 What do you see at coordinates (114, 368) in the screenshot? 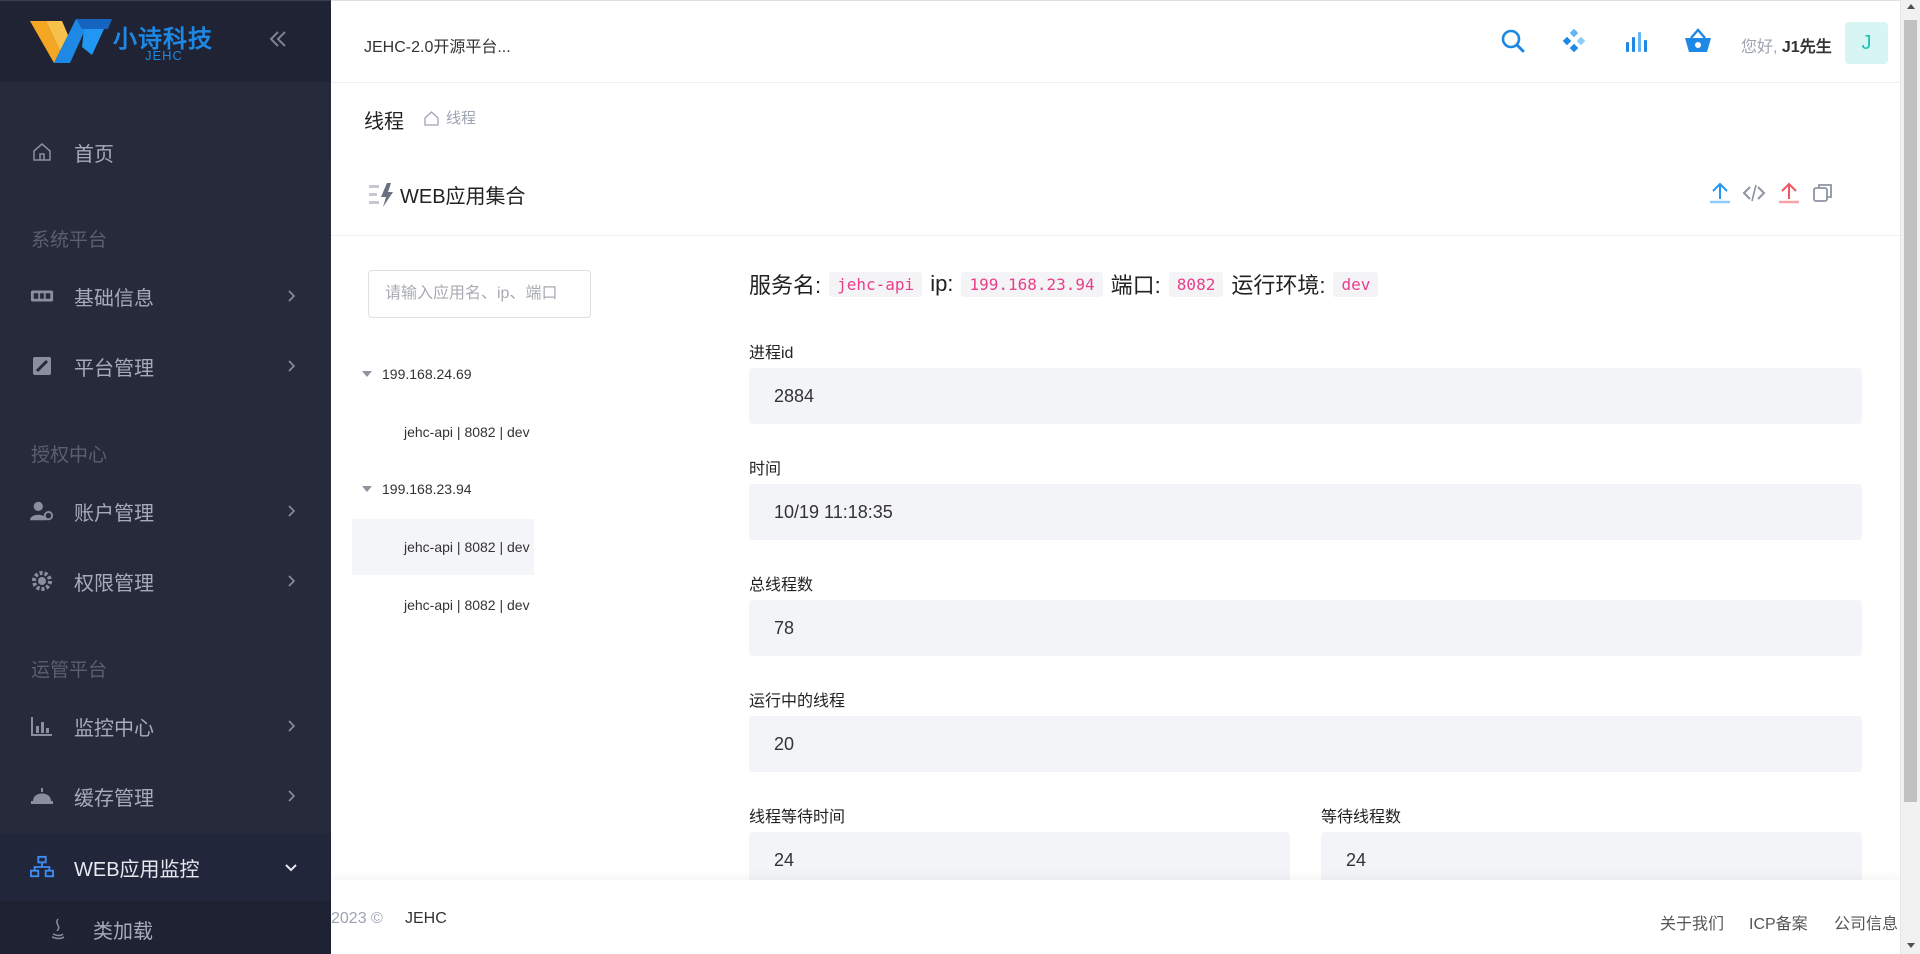
I see `sidebar-item-label: 平台管理` at bounding box center [114, 368].